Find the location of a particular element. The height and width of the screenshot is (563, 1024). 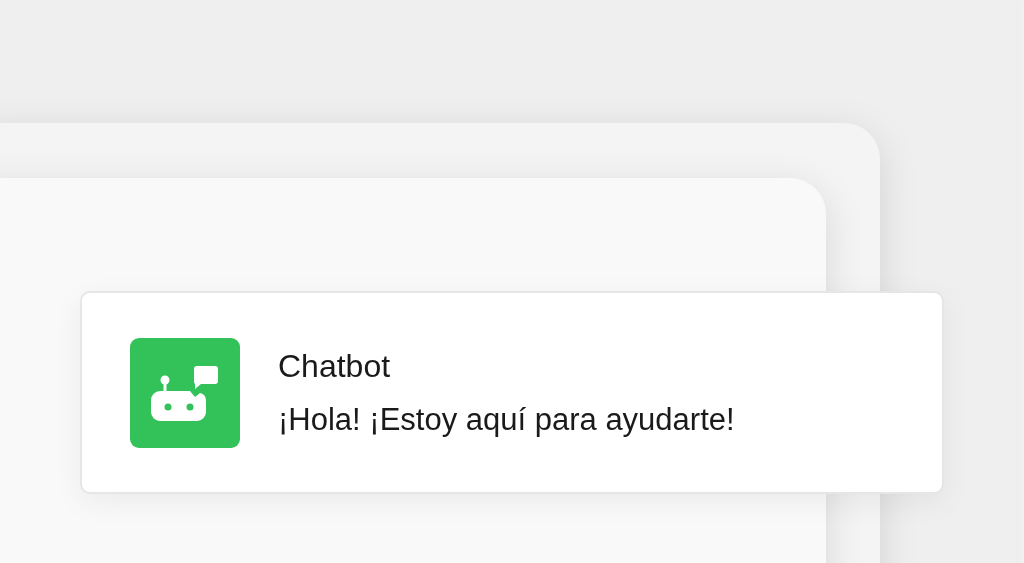

notification-title: Chatbot is located at coordinates (335, 366).